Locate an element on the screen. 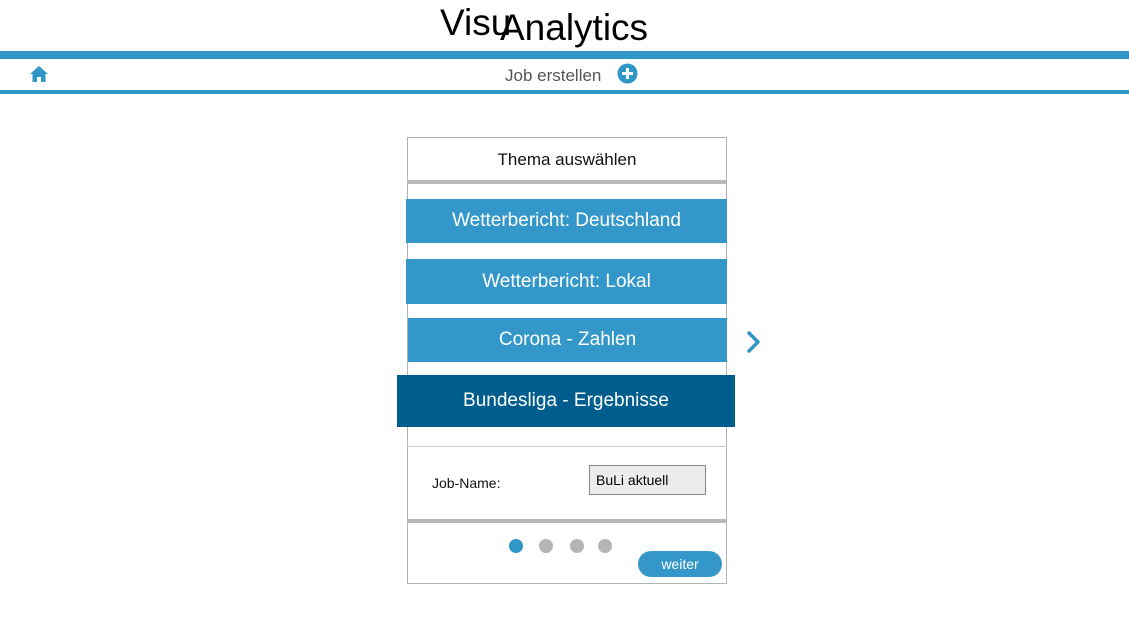 The height and width of the screenshot is (637, 1129). next-button-label: weiter is located at coordinates (680, 564).